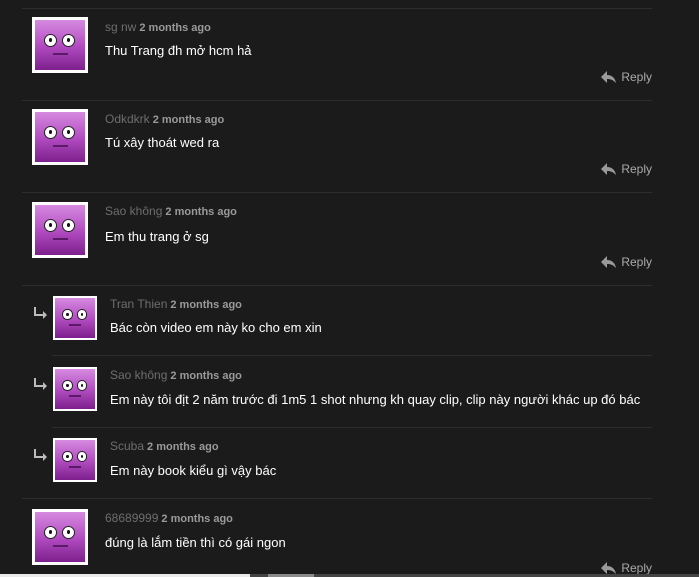 This screenshot has height=577, width=699. What do you see at coordinates (120, 27) in the screenshot?
I see `comment-author: sg nw` at bounding box center [120, 27].